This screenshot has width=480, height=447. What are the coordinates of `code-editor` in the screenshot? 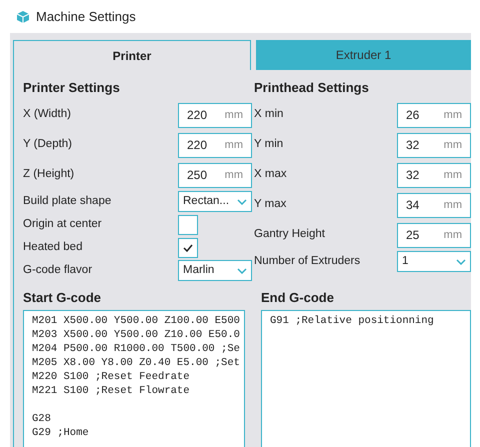 It's located at (134, 378).